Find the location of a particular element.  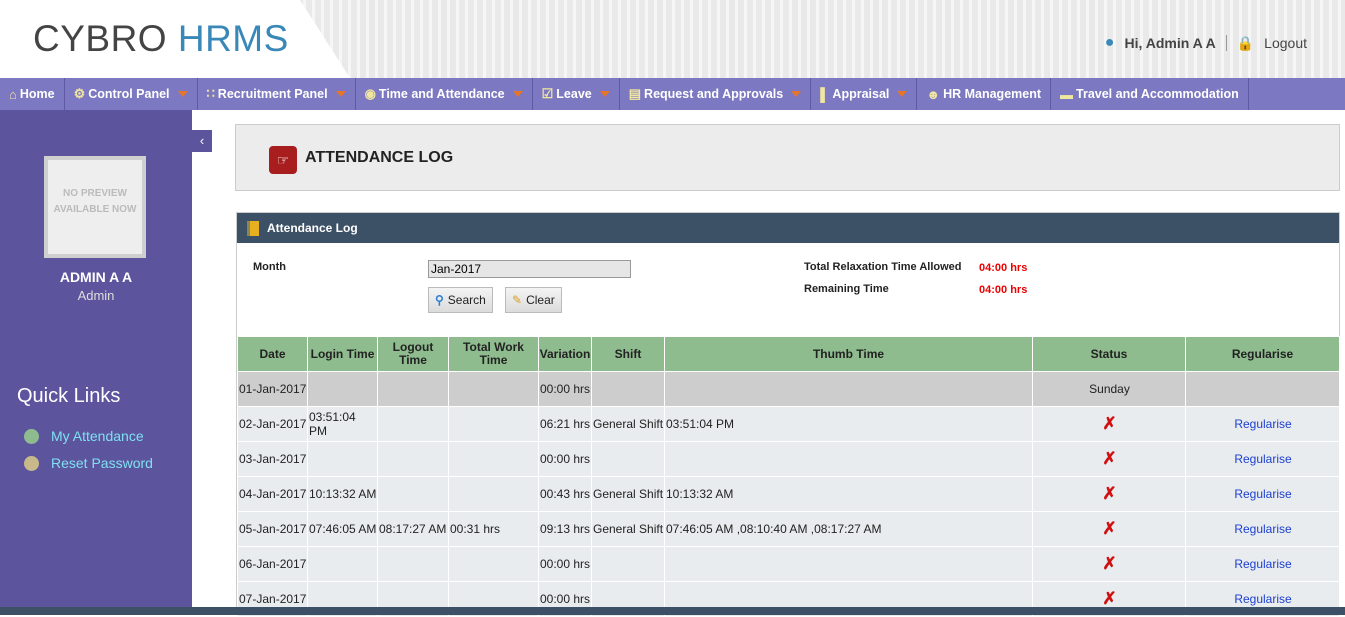

header: CYBRO HRMS ● Hi, Admin A A 🔒 Logout is located at coordinates (672, 39).